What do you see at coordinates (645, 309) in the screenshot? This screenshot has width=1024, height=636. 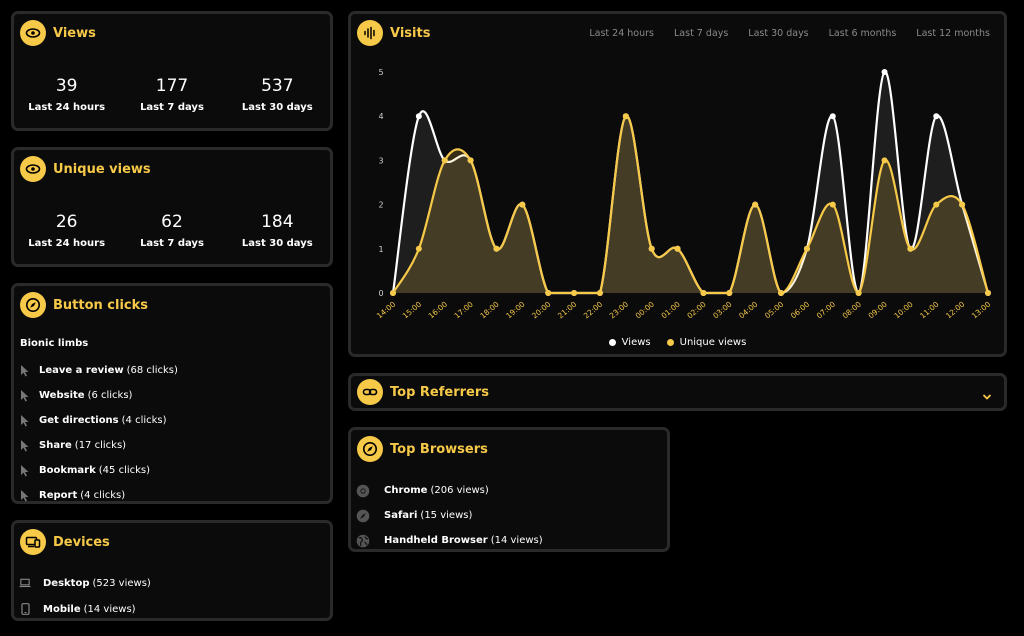 I see `x-tick-label: 00:00` at bounding box center [645, 309].